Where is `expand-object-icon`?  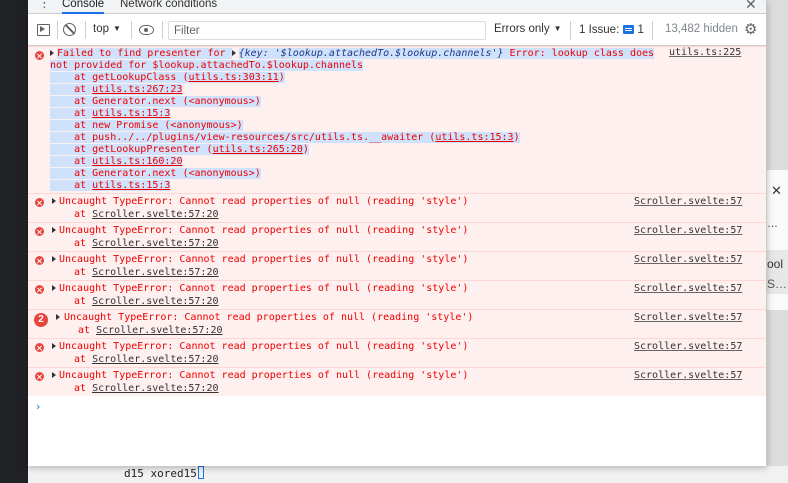 expand-object-icon is located at coordinates (233, 53).